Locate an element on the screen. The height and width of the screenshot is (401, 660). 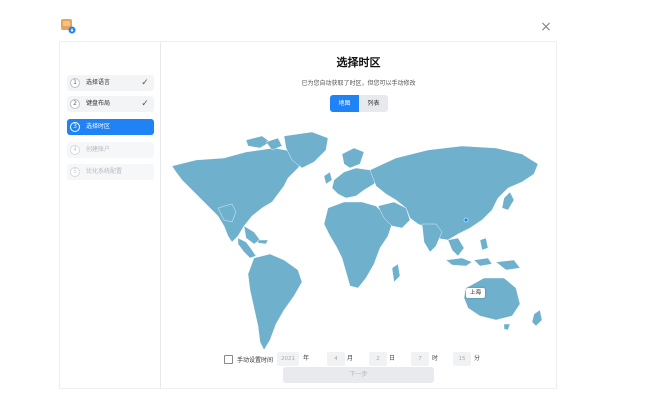
manual-time-toggle: 手动设置时间 is located at coordinates (248, 359).